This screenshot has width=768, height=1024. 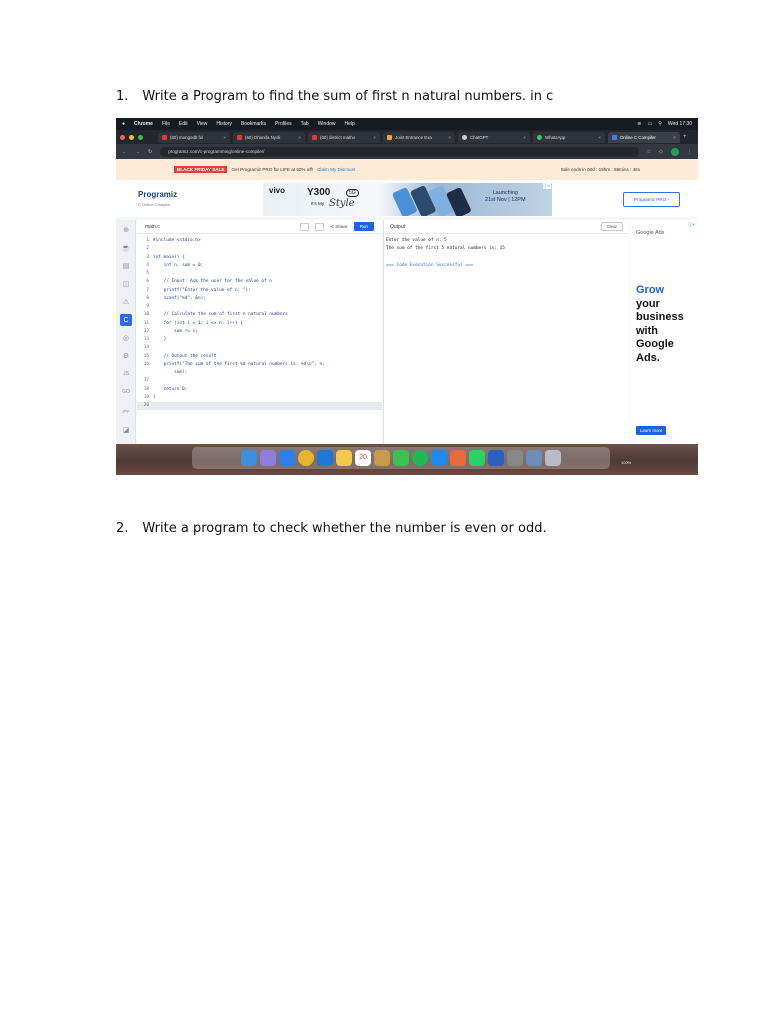 I want to click on swift-playgrounds-icon, so click(x=458, y=458).